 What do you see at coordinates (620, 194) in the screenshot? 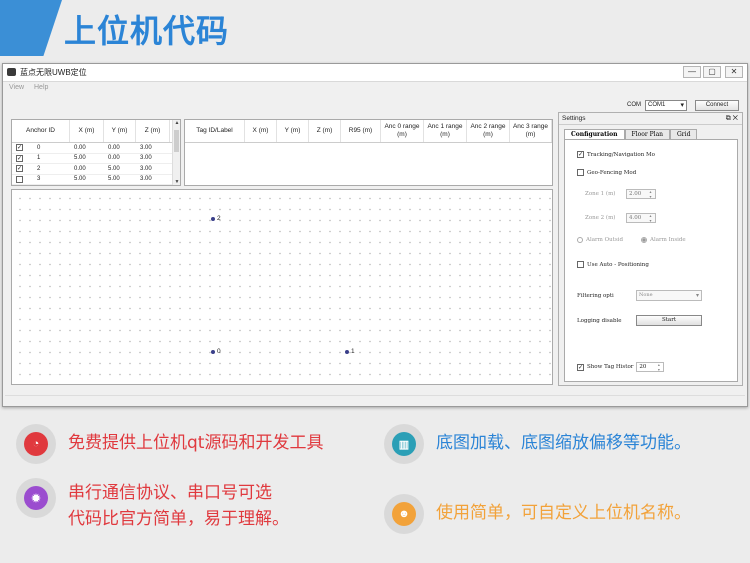
I see `zone1-row: Zone 1 (m) 2.00` at bounding box center [620, 194].